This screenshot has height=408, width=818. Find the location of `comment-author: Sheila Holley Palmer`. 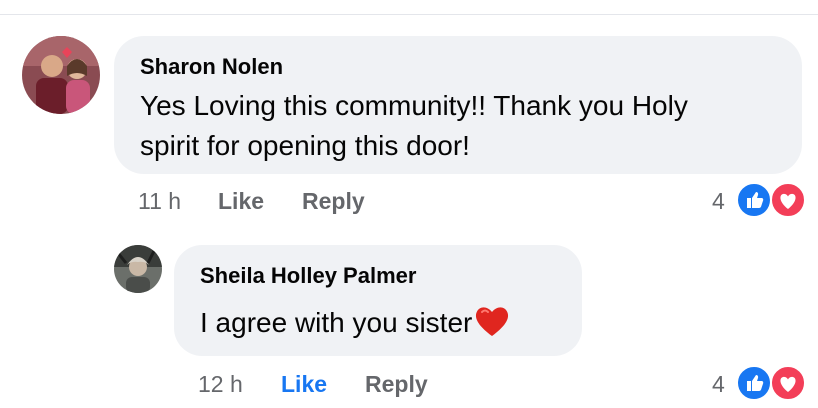

comment-author: Sheila Holley Palmer is located at coordinates (308, 276).